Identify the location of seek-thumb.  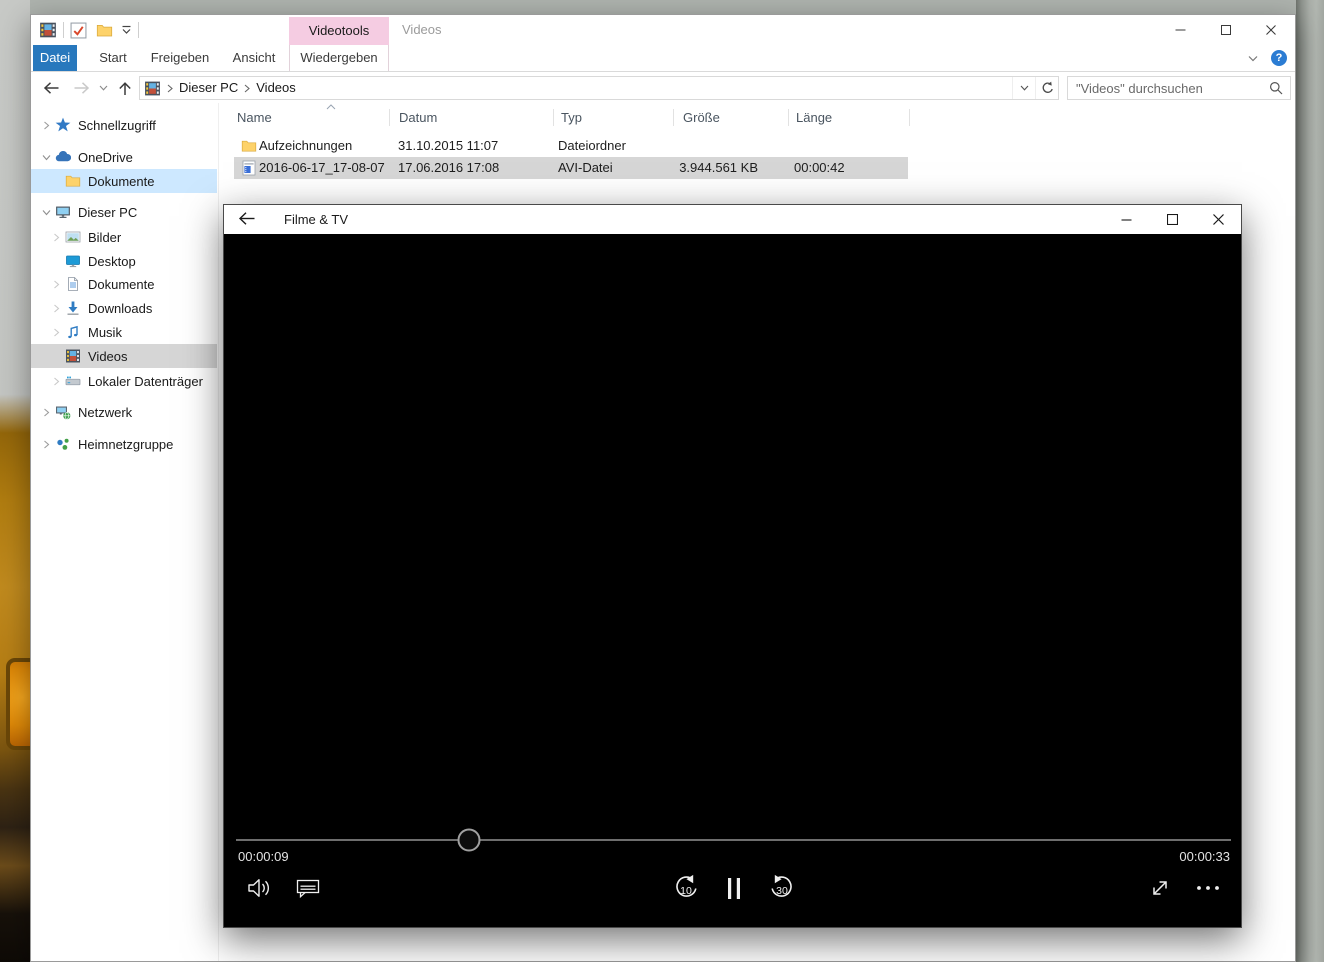
(469, 840).